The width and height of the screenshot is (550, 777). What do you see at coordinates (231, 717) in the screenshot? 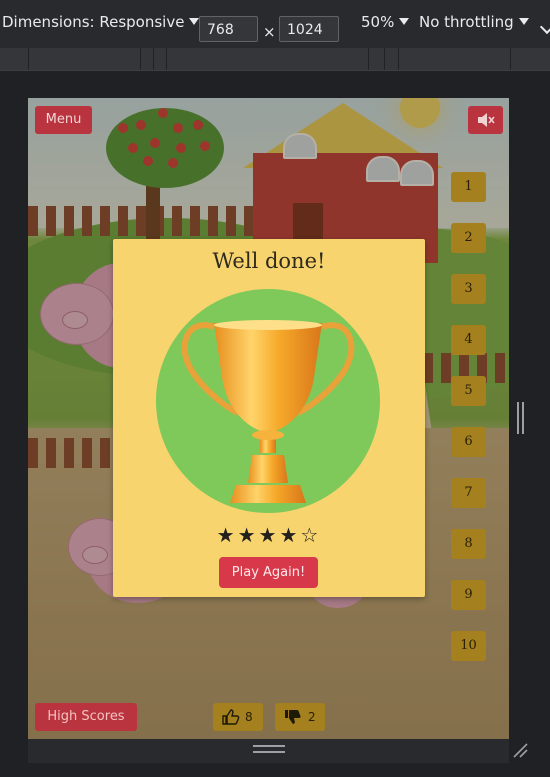
I see `thumbs-up-icon` at bounding box center [231, 717].